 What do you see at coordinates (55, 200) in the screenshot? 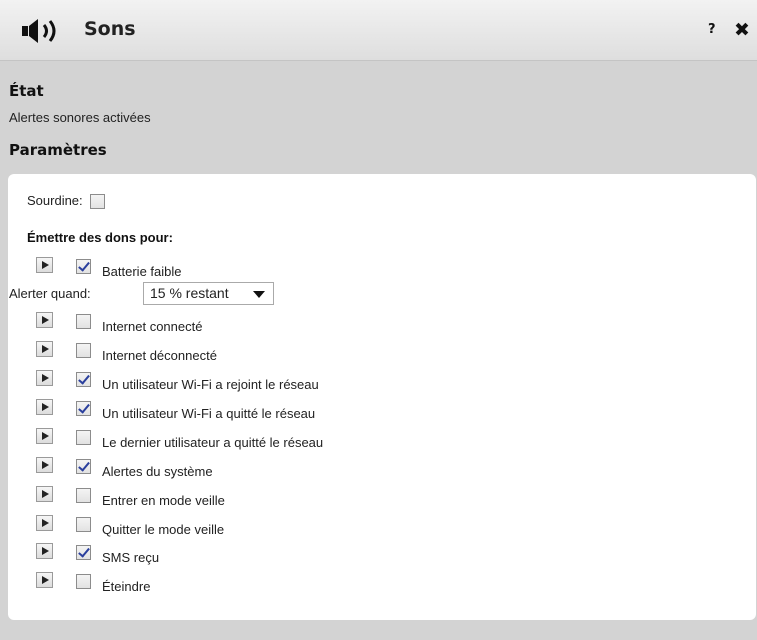
I see `mute-label: Sourdine:` at bounding box center [55, 200].